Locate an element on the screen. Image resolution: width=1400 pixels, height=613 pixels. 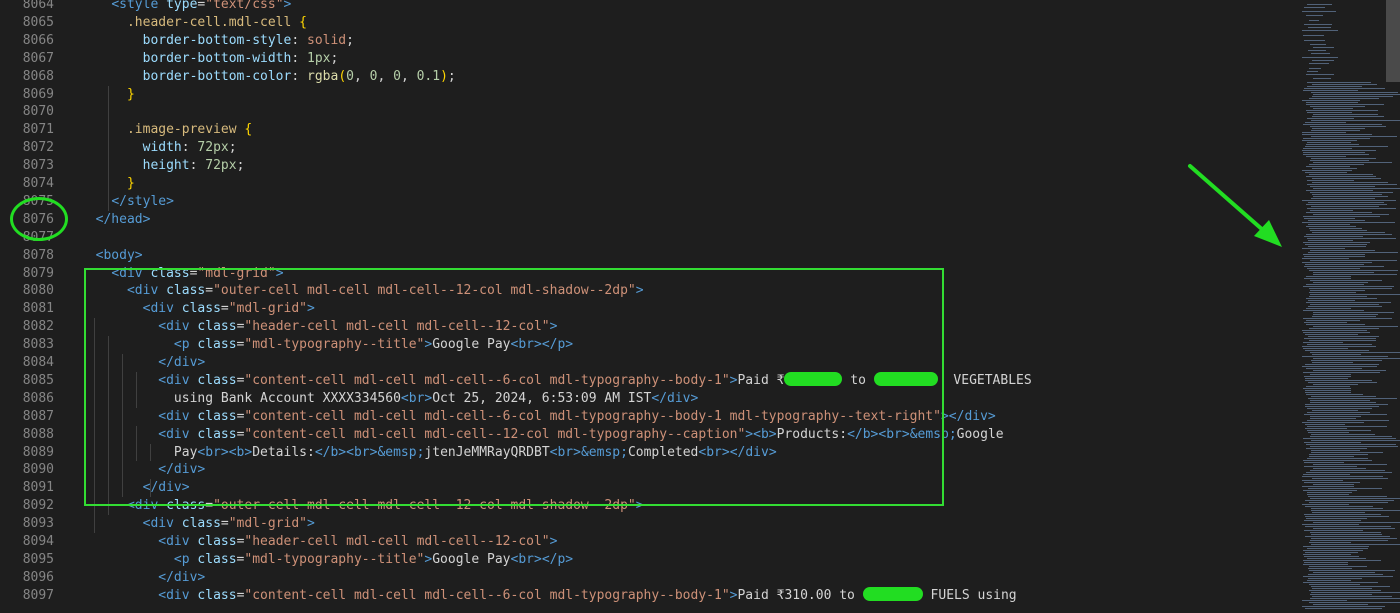
code-line: 8077 is located at coordinates (648, 238).